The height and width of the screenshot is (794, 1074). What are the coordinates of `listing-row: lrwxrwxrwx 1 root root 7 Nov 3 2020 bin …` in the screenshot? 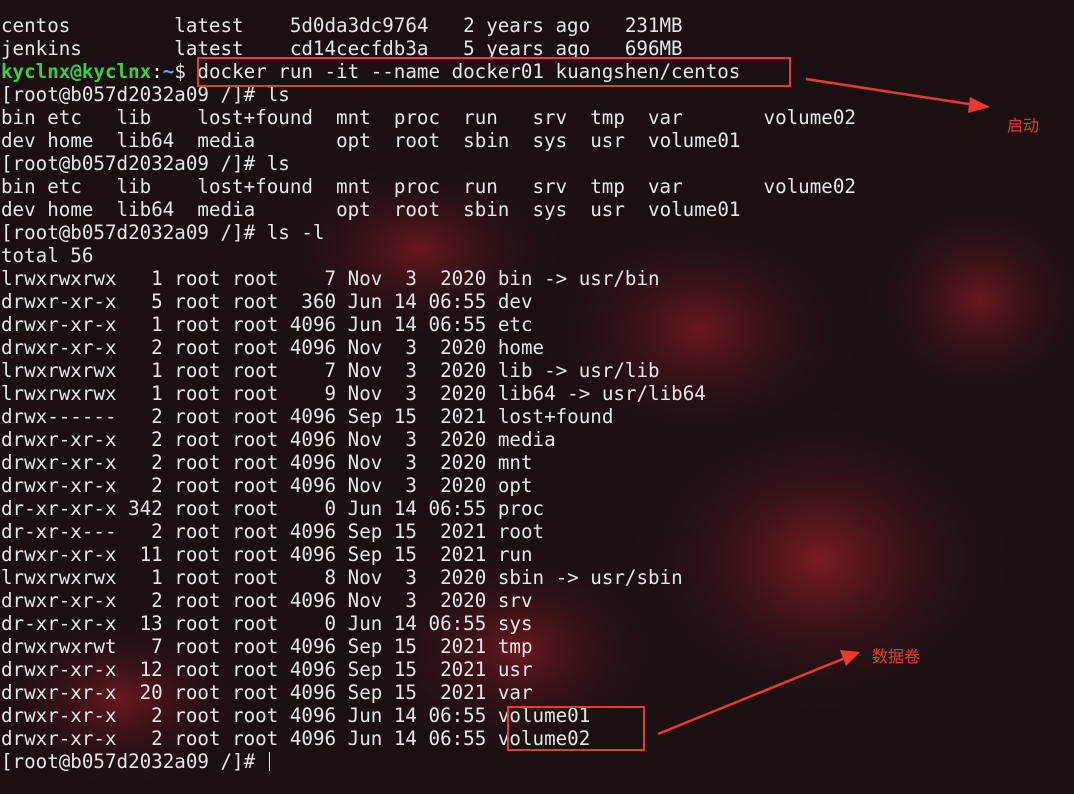 It's located at (537, 278).